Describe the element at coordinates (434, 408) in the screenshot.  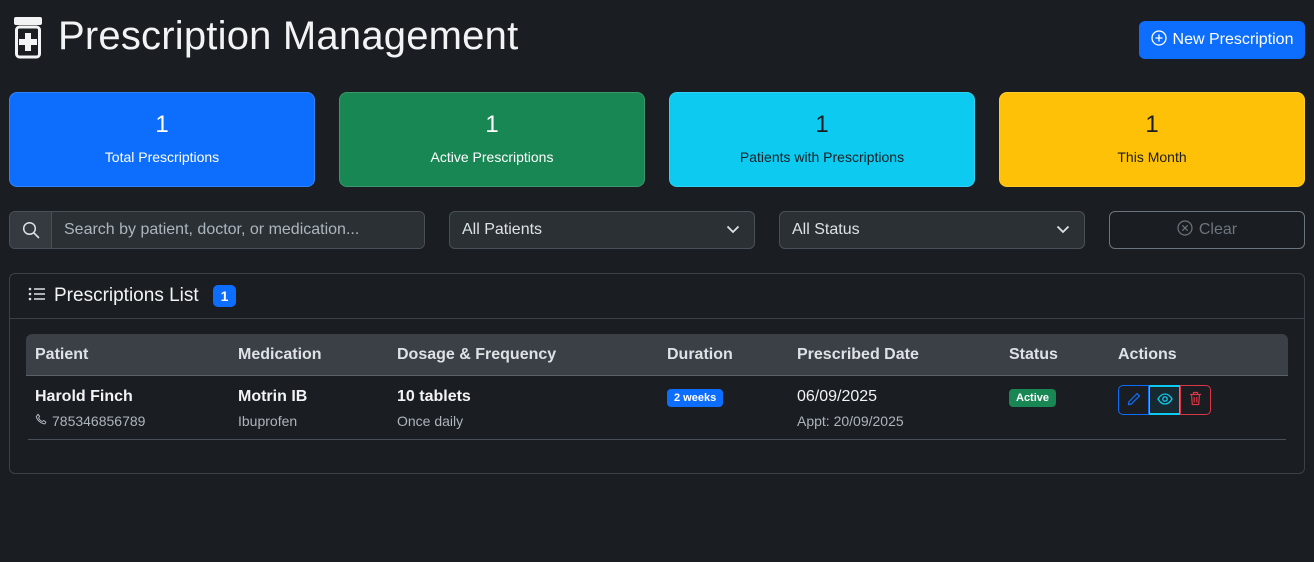
I see `dosage-cell: 10 tablets Once daily` at that location.